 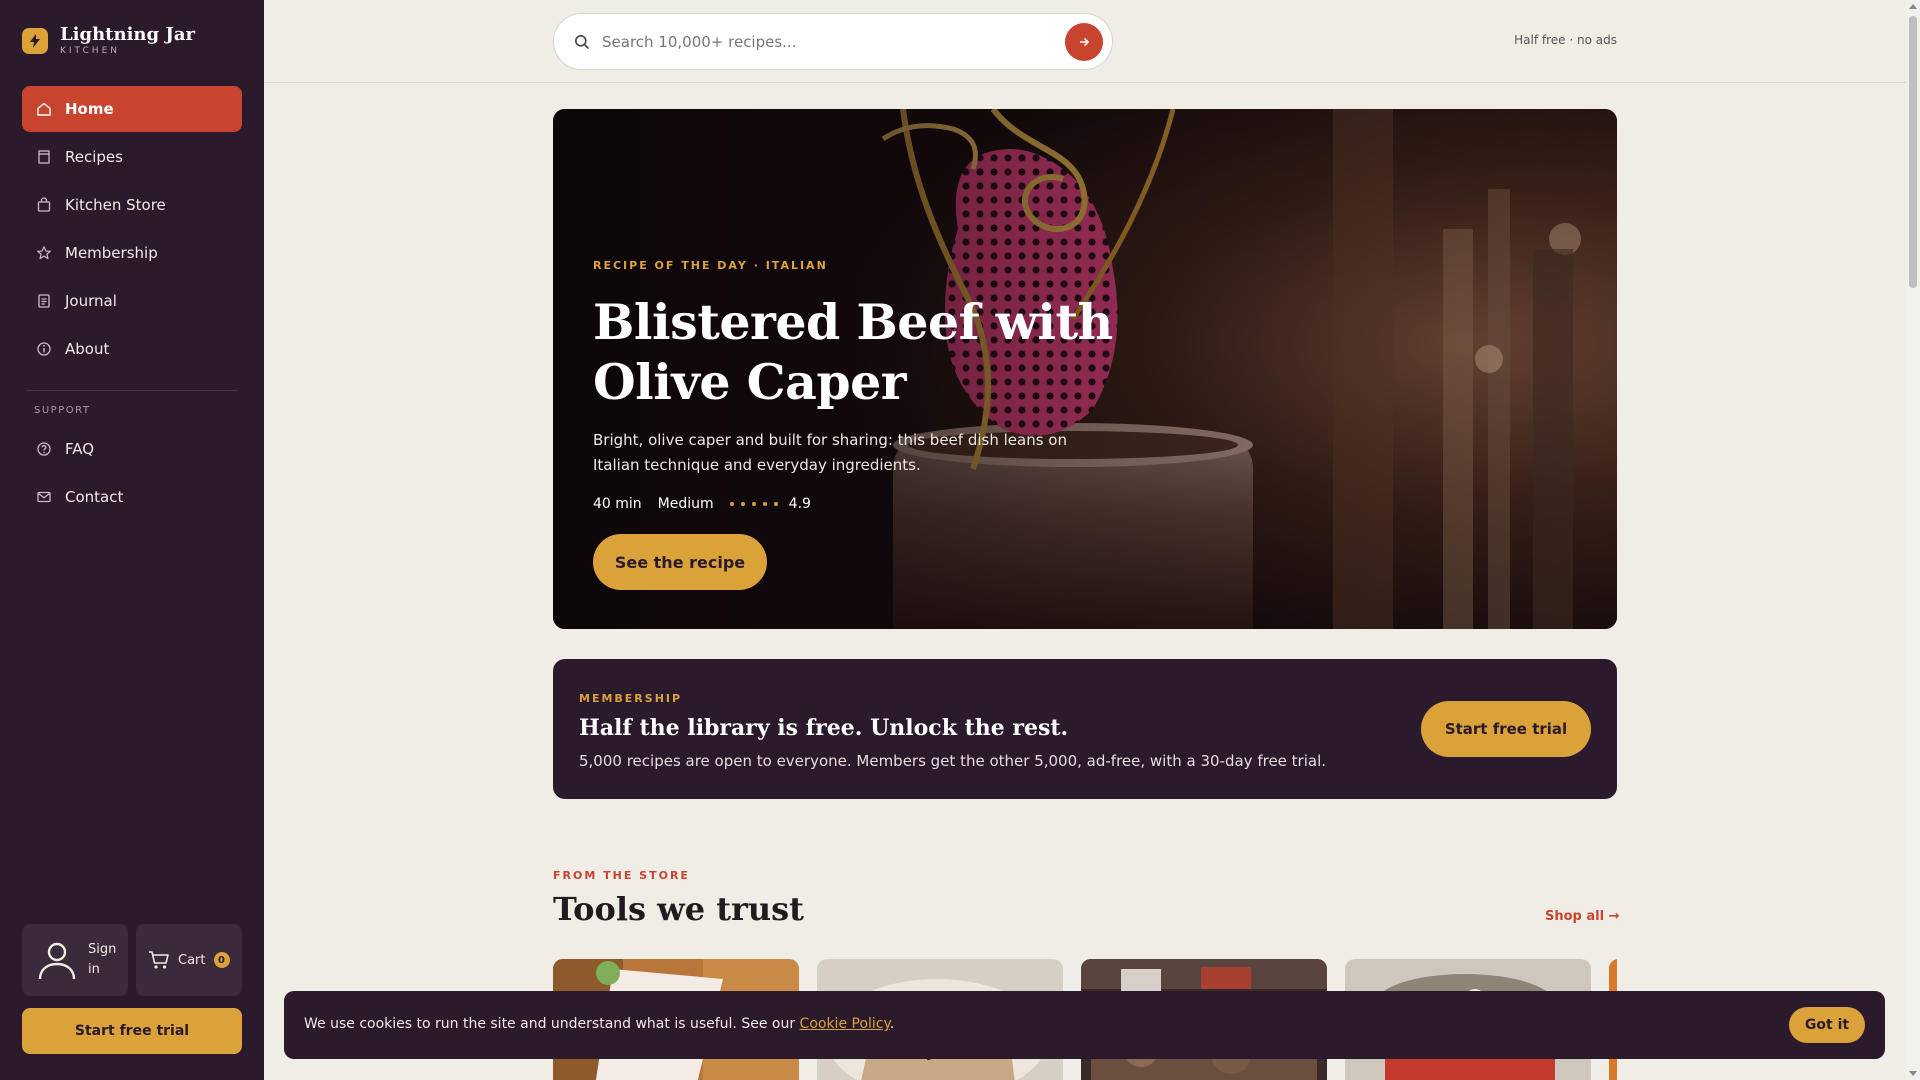 I want to click on brand-sub: KITCHEN, so click(x=90, y=51).